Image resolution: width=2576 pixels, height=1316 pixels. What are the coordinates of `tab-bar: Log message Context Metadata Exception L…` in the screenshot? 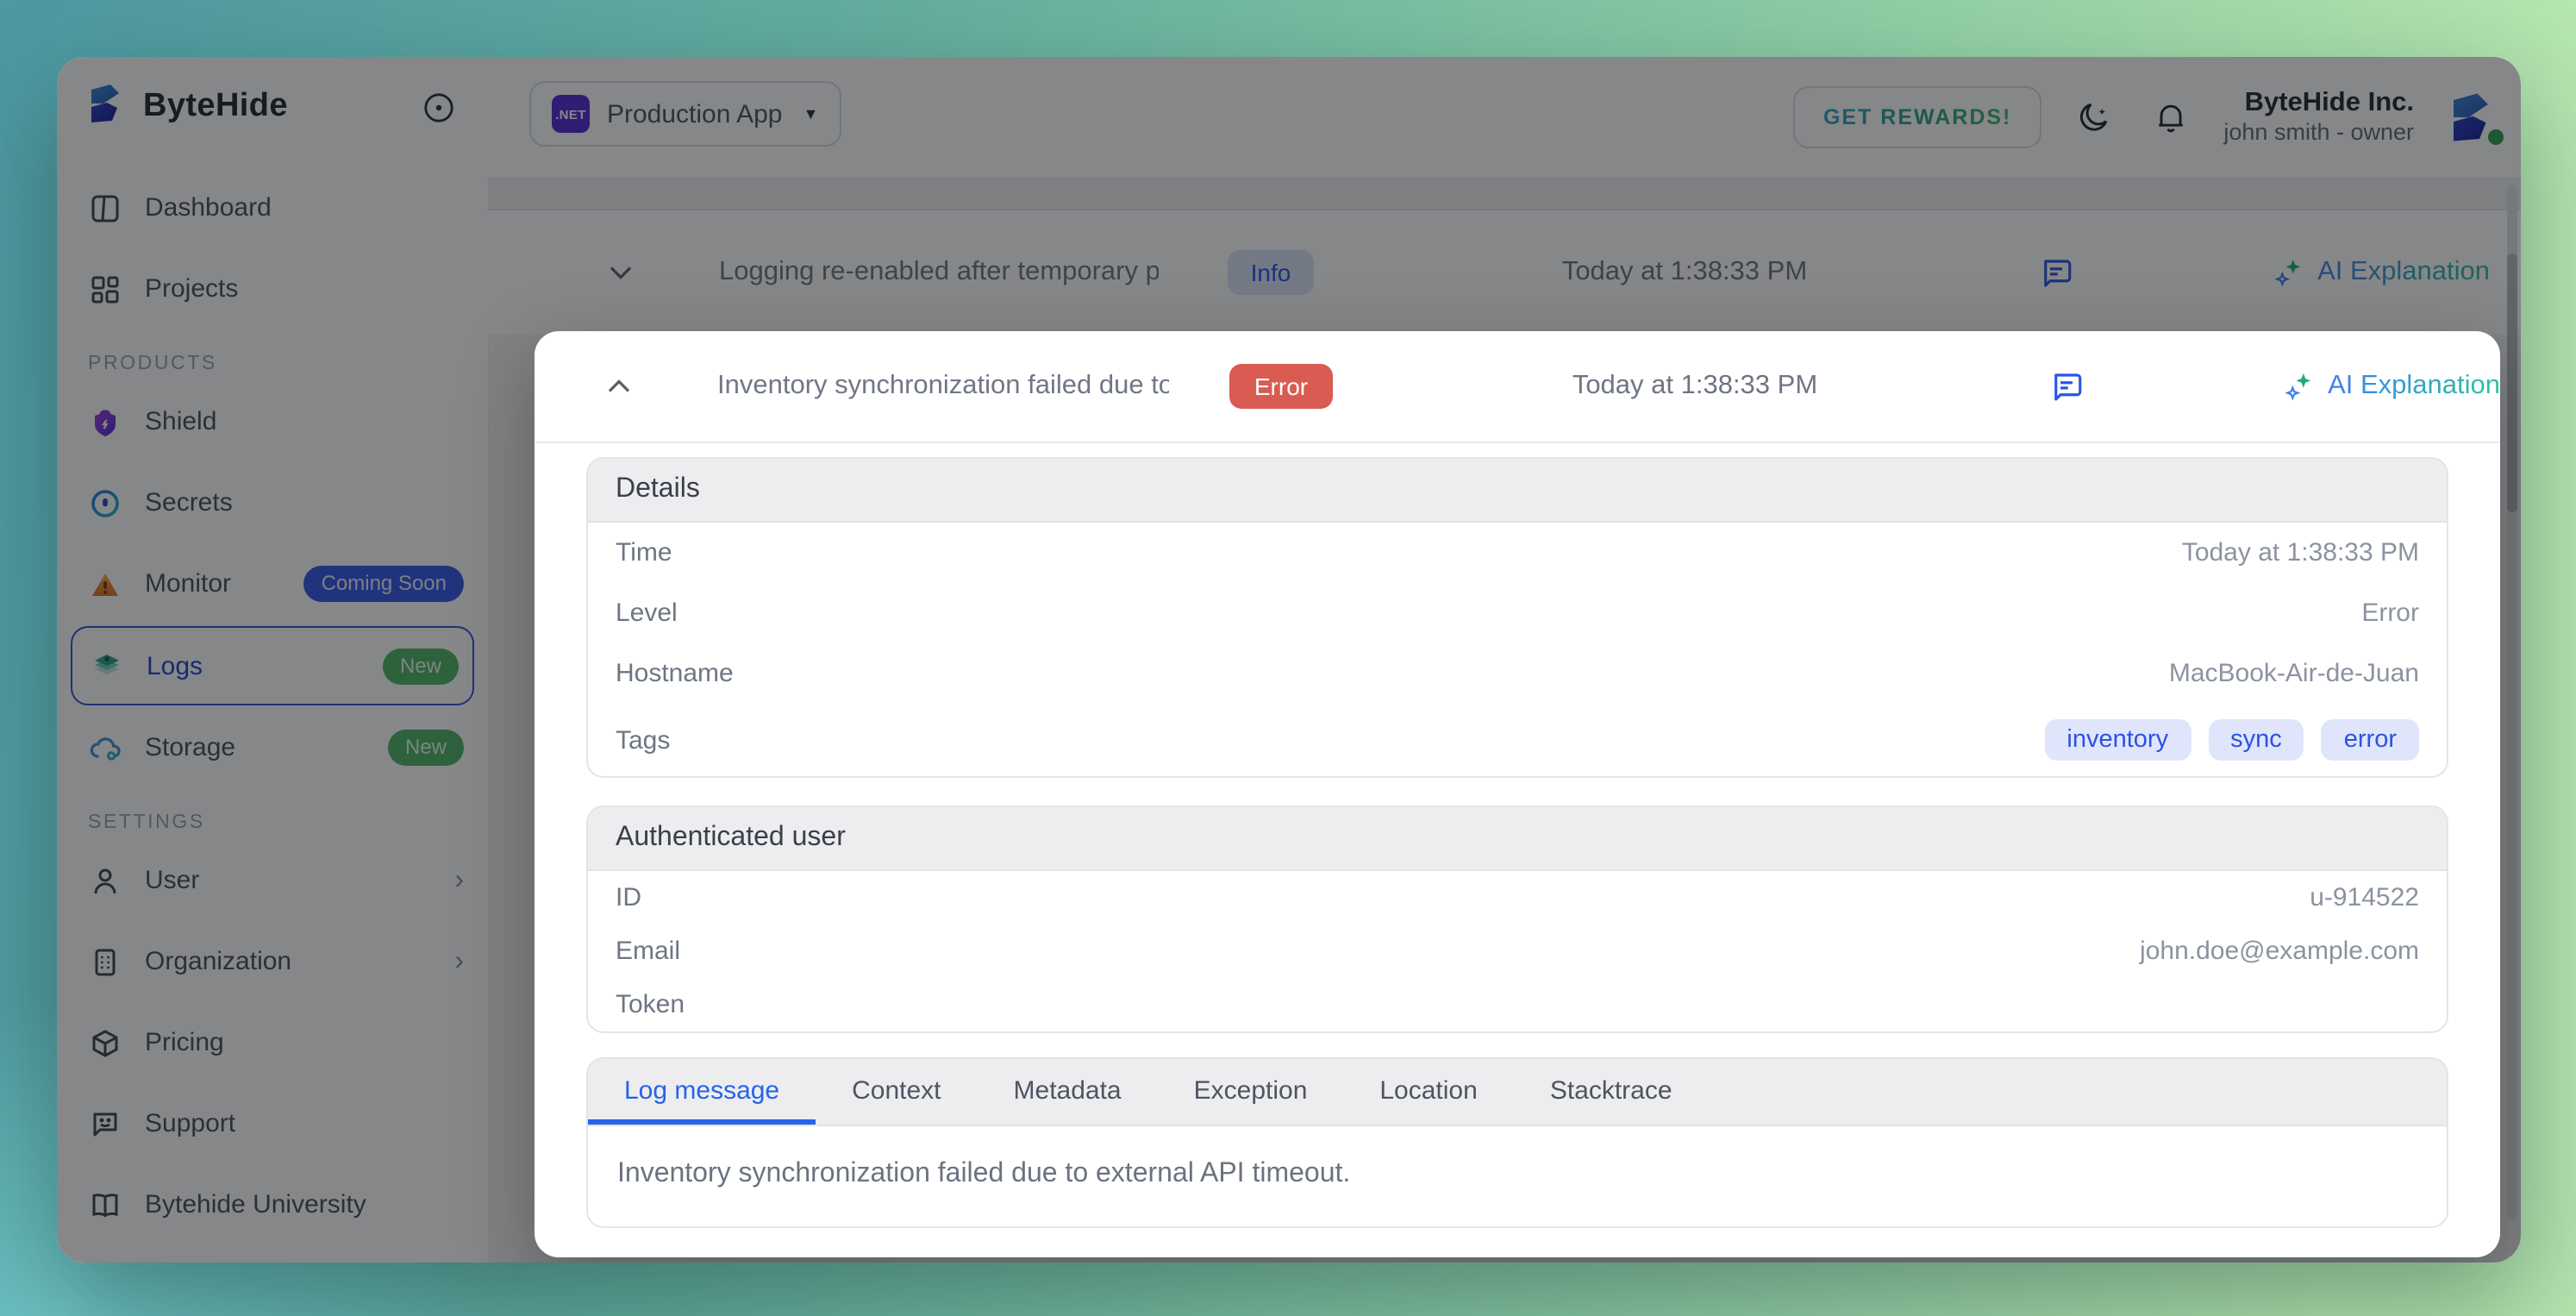 It's located at (1517, 1092).